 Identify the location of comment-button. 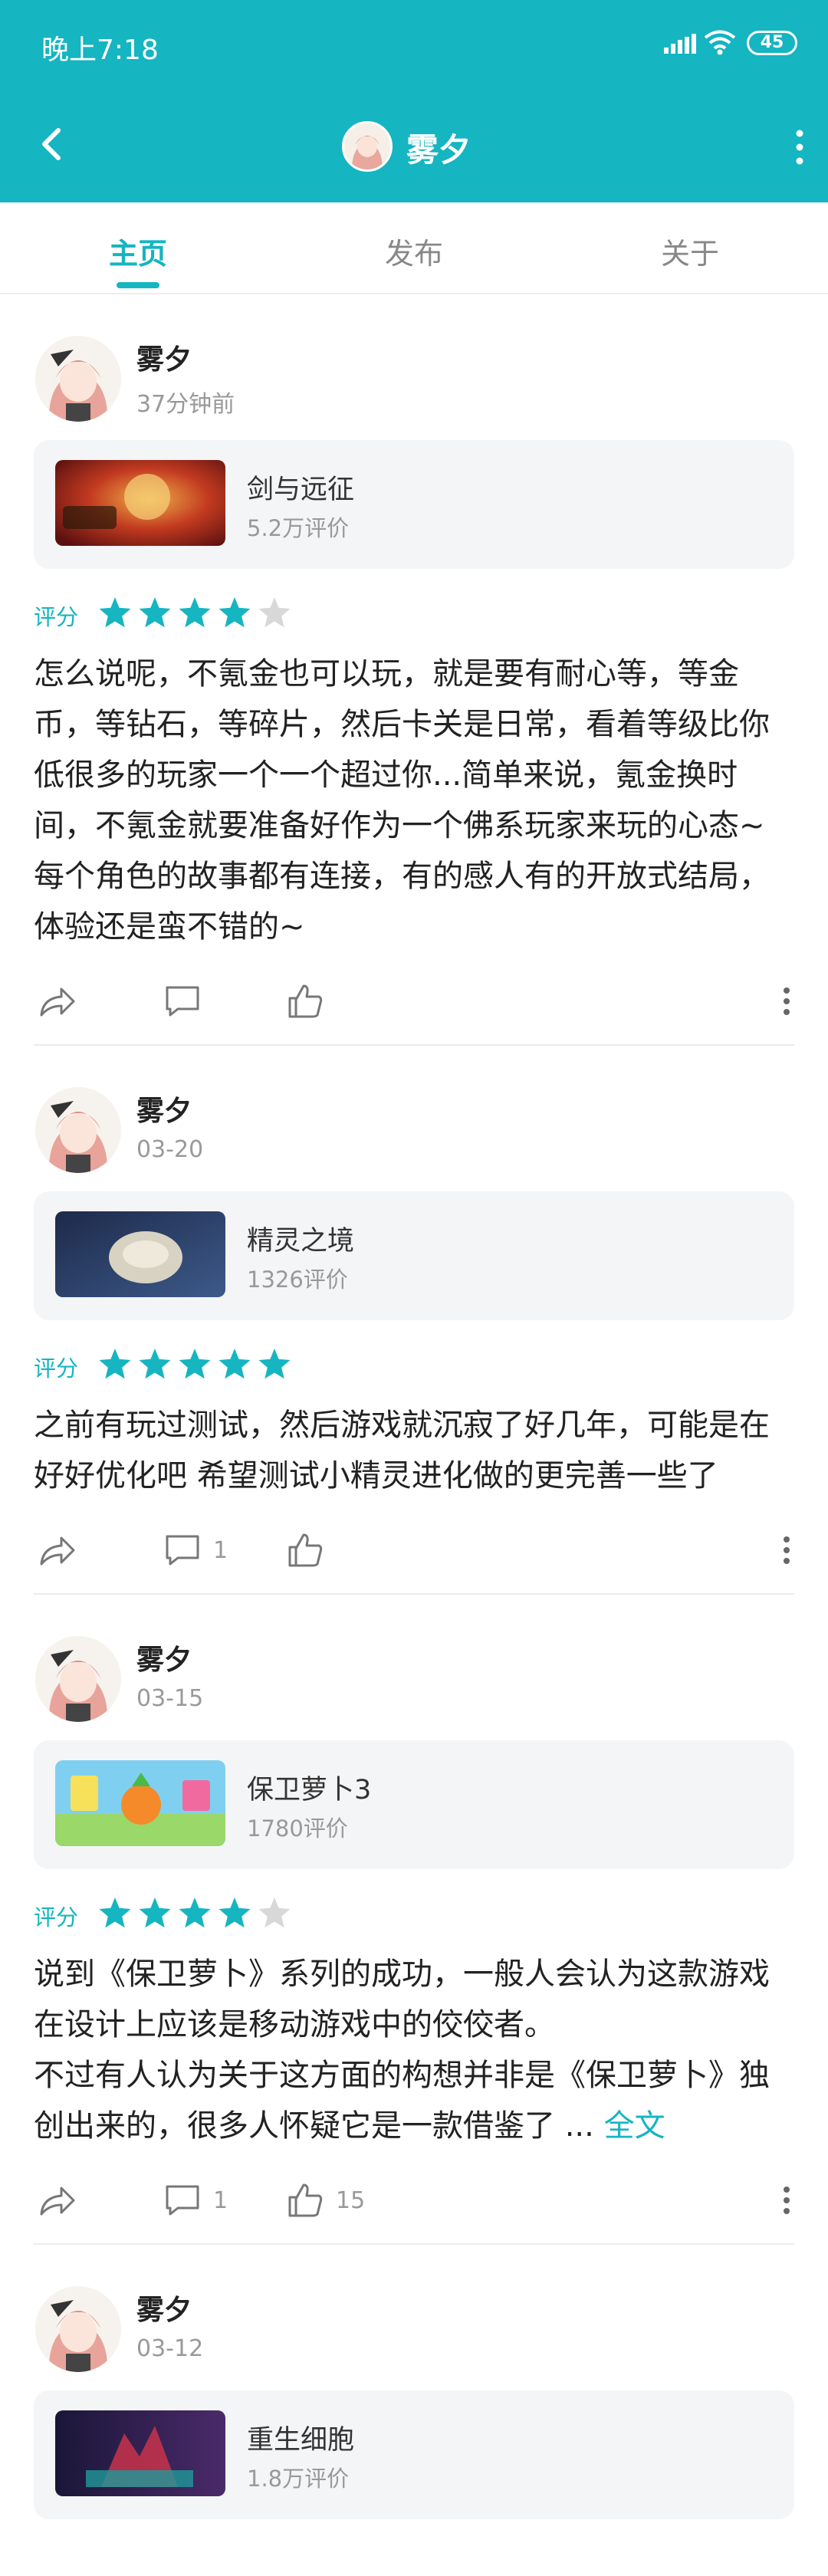
(188, 1001).